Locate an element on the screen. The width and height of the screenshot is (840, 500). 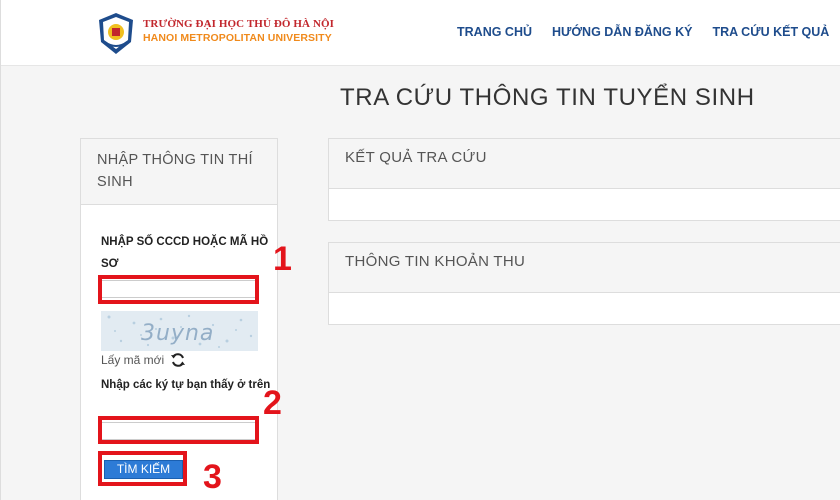
fee-heading: THÔNG TIN KHOẢN THU is located at coordinates (584, 268).